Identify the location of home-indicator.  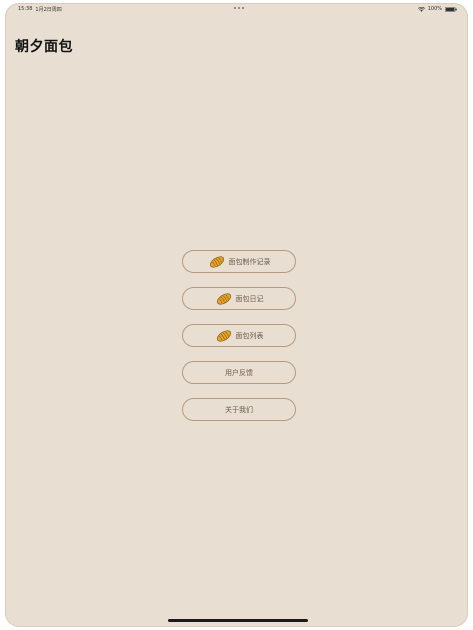
(238, 620).